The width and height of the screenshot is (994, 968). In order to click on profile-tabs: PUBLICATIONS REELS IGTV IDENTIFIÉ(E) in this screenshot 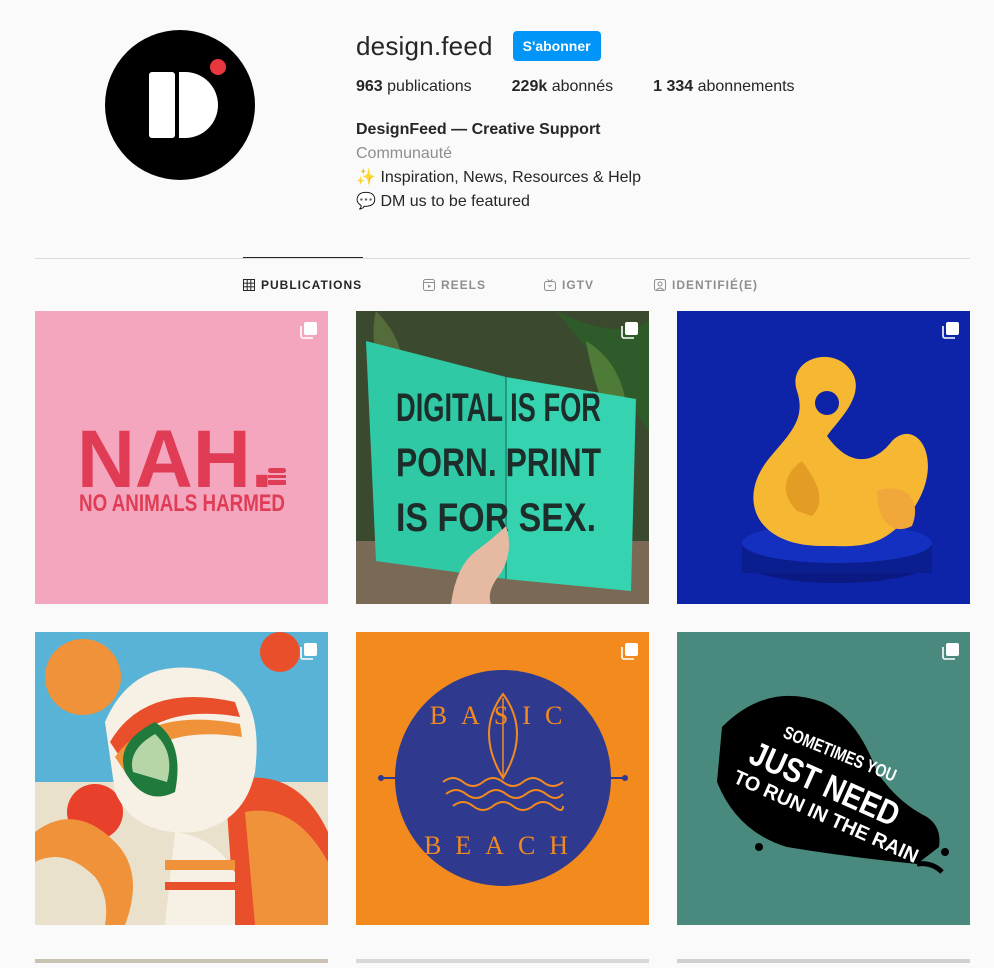, I will do `click(497, 286)`.